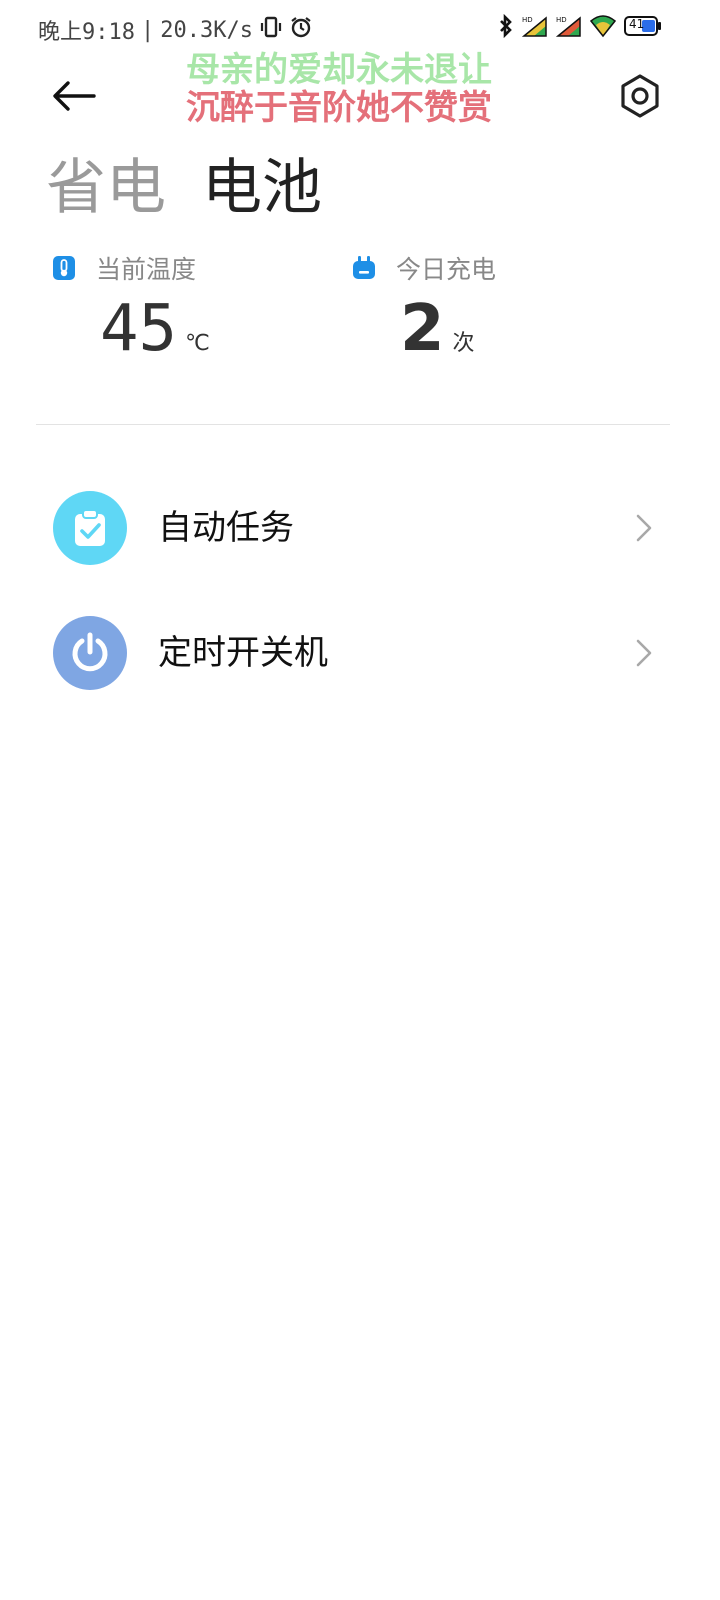  I want to click on tab-battery: 电池, so click(262, 188).